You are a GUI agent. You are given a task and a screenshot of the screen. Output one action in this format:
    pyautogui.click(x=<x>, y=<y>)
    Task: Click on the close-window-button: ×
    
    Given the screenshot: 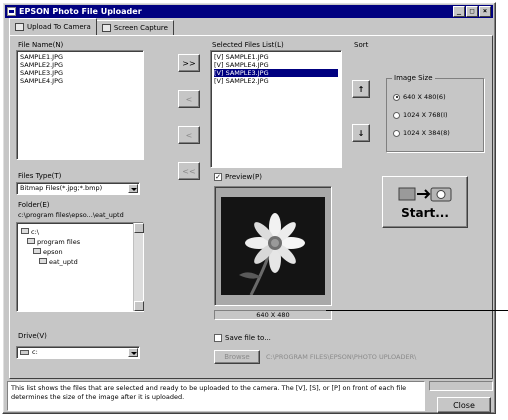 What is the action you would take?
    pyautogui.click(x=485, y=11)
    